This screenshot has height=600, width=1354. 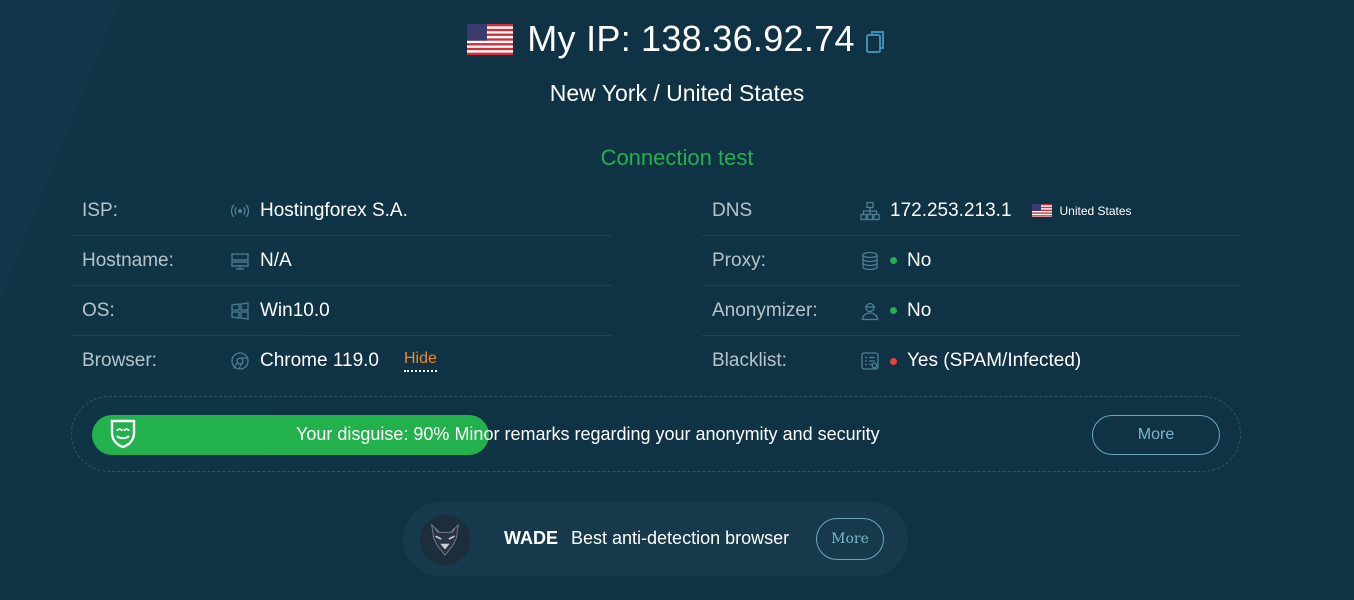 I want to click on status-dot-red, so click(x=893, y=361).